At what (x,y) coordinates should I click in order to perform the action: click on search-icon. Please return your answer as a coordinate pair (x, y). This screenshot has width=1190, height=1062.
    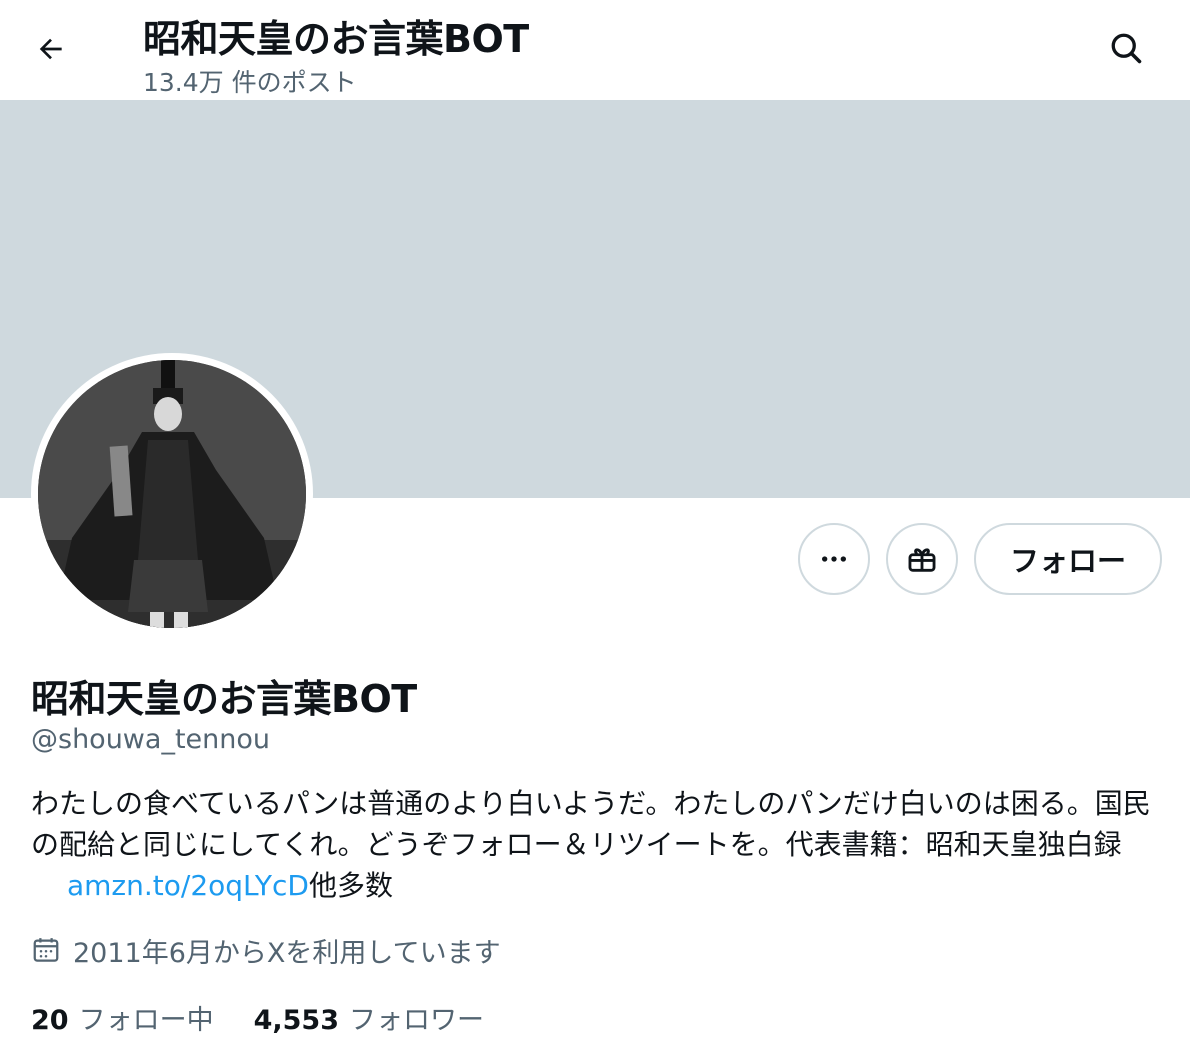
    Looking at the image, I should click on (1126, 48).